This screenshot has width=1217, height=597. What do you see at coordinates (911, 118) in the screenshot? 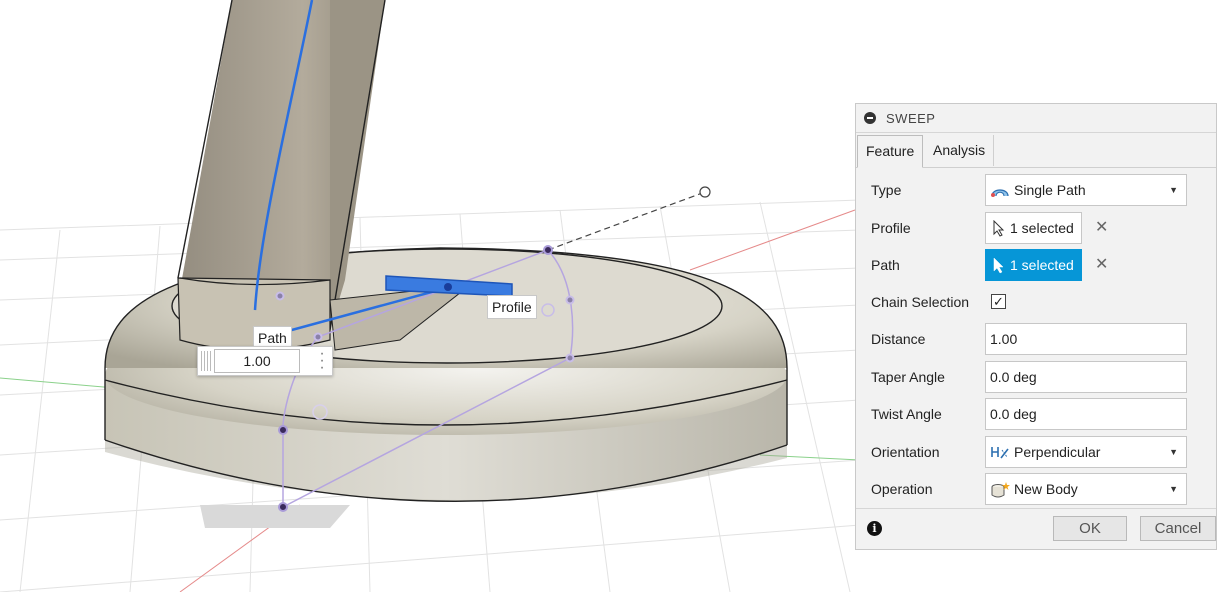
I see `dialog-title: SWEEP` at bounding box center [911, 118].